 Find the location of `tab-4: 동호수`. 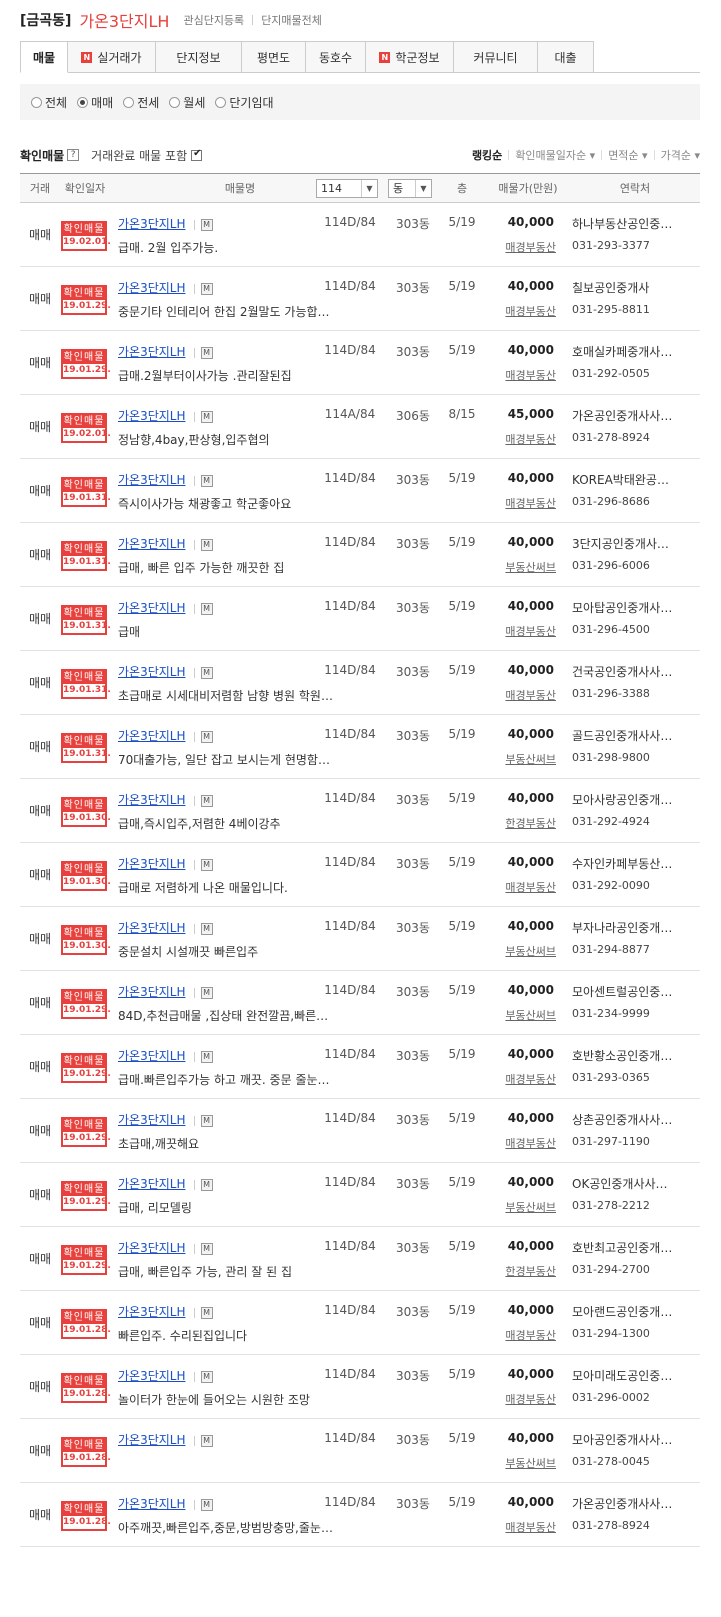

tab-4: 동호수 is located at coordinates (336, 57).